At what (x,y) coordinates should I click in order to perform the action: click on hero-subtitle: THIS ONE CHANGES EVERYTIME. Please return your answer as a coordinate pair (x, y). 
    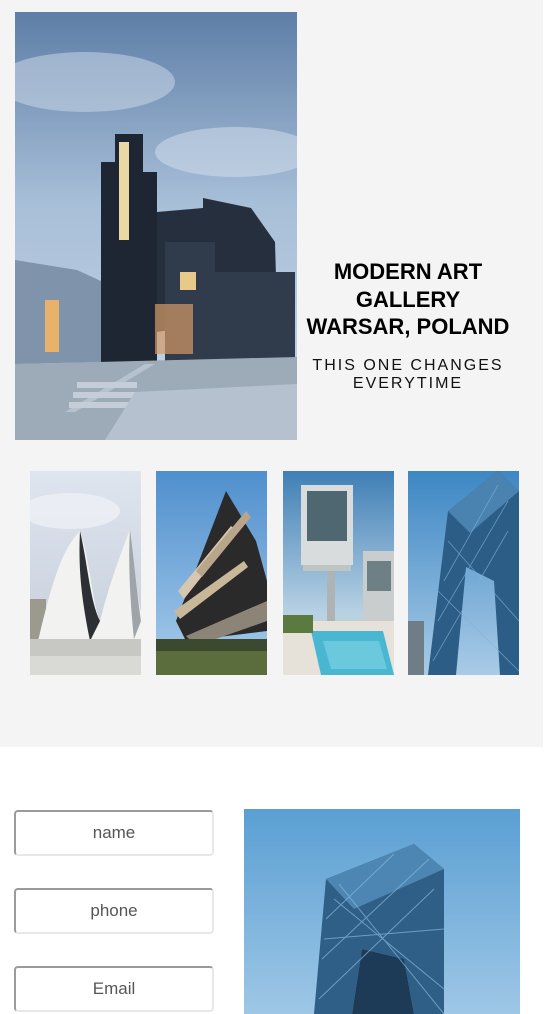
    Looking at the image, I should click on (408, 374).